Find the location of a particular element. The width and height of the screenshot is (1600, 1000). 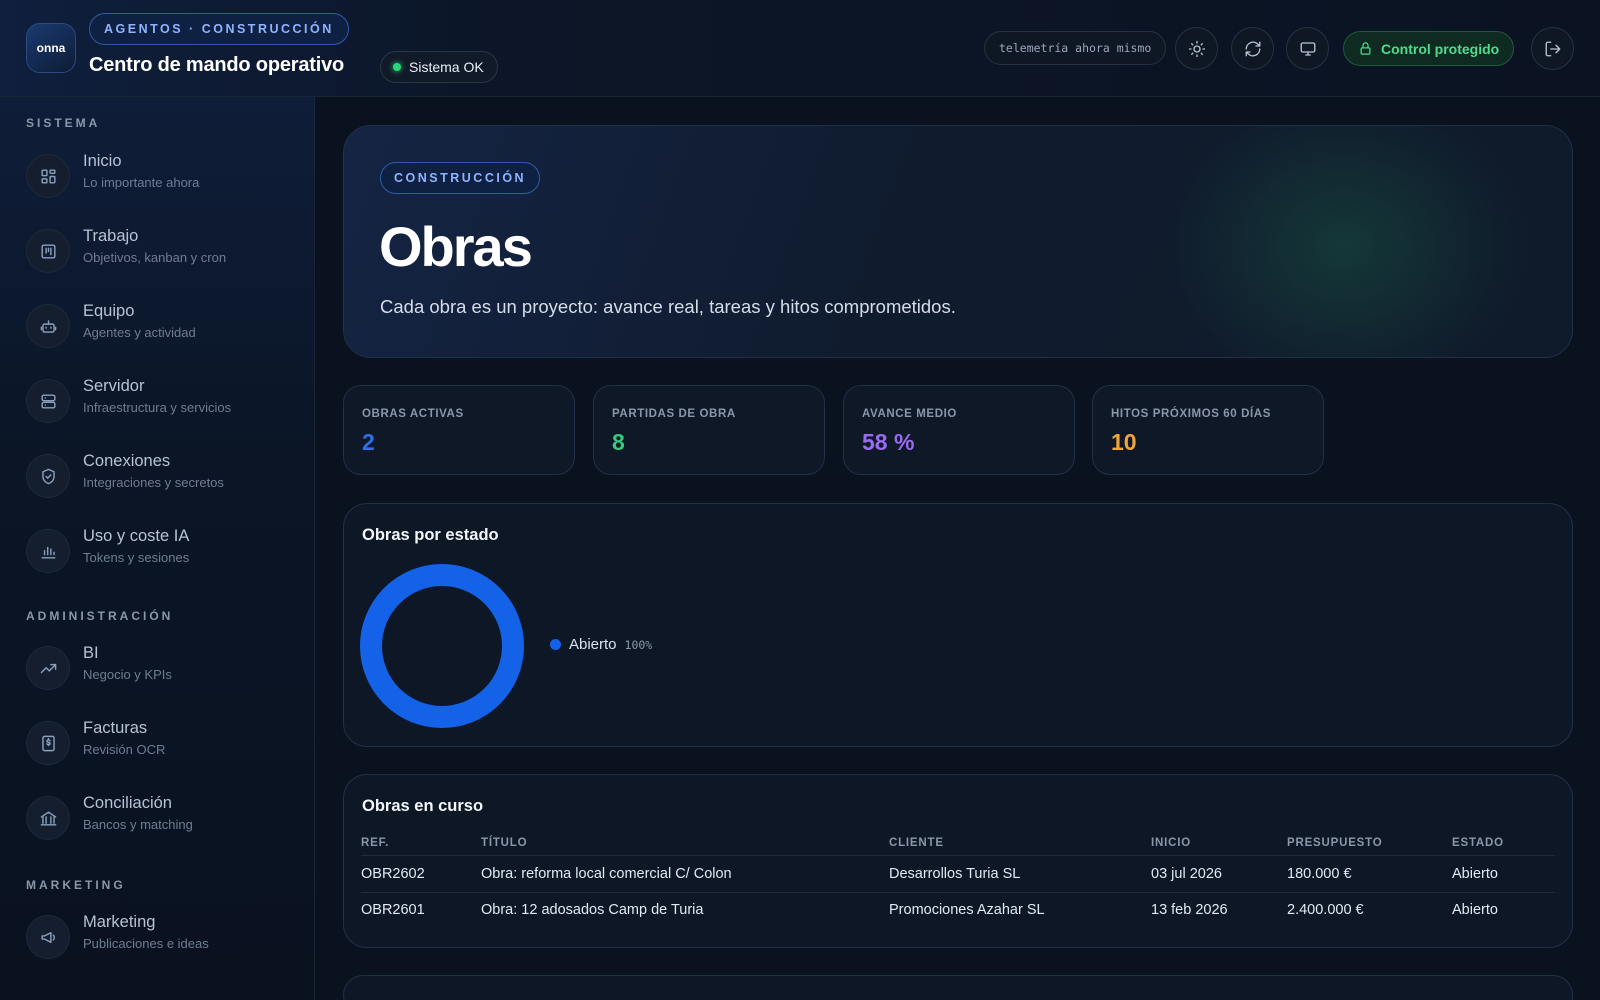

invoice-icon is located at coordinates (48, 743).